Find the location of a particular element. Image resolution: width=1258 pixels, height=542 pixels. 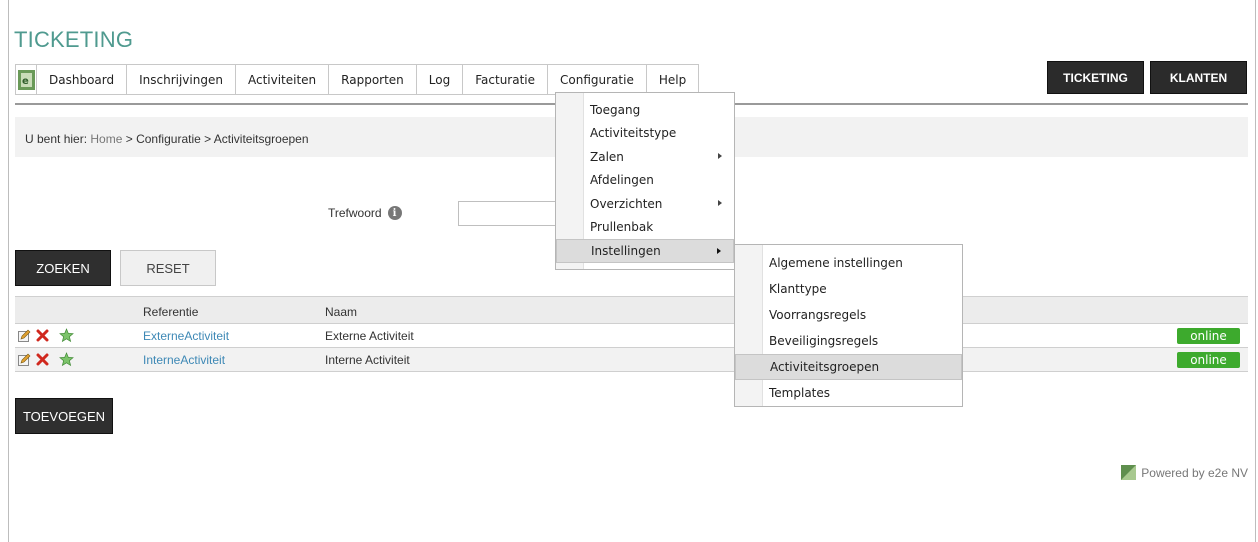

nav-log: Log is located at coordinates (440, 79).